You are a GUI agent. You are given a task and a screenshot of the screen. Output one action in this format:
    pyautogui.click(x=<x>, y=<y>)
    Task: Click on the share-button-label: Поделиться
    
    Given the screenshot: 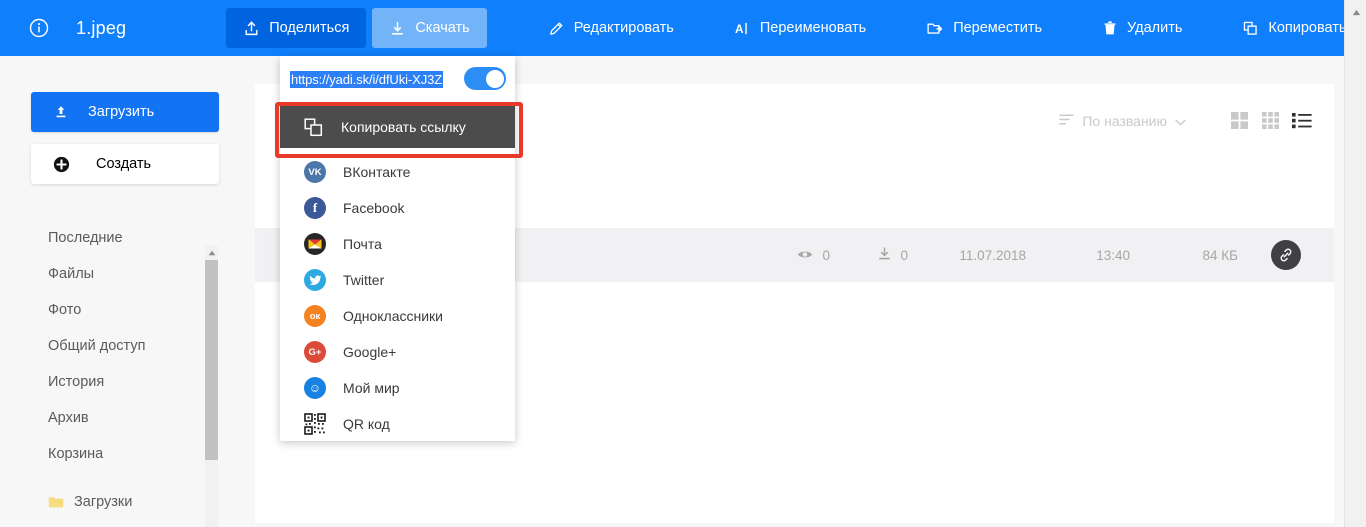 What is the action you would take?
    pyautogui.click(x=309, y=28)
    